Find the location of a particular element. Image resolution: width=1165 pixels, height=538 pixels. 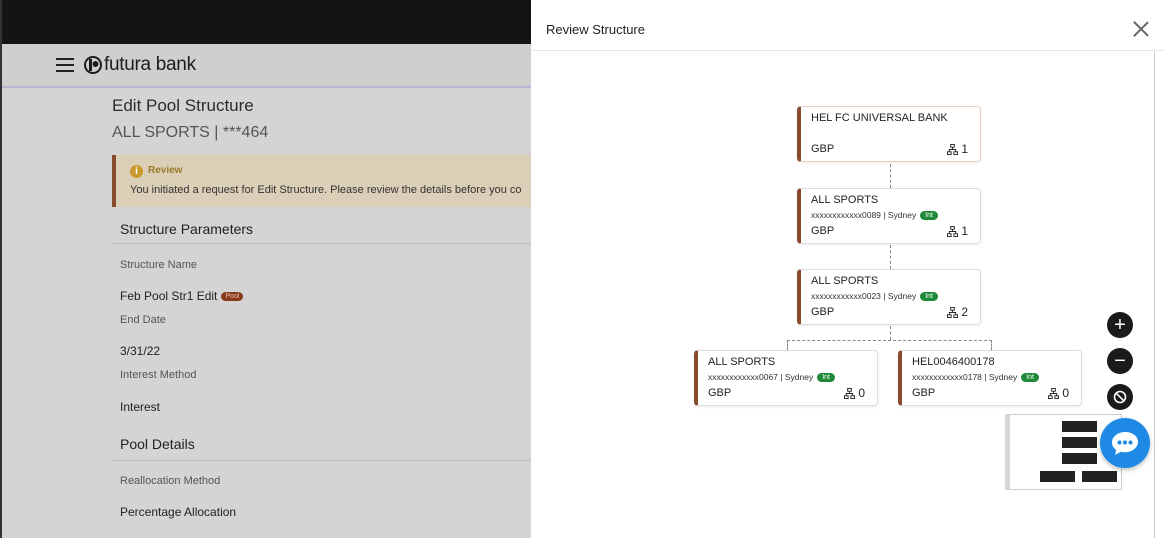

modal-header: Review Structure is located at coordinates (848, 25).